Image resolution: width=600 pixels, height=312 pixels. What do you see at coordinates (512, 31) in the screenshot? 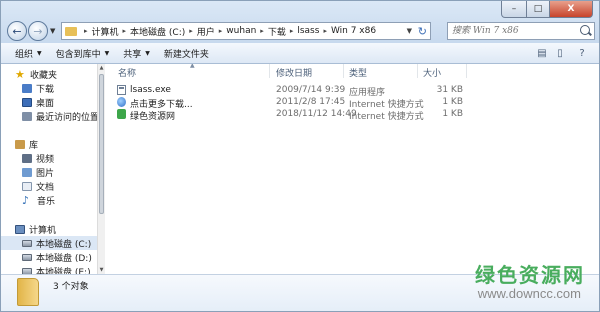
I see `search-input` at bounding box center [512, 31].